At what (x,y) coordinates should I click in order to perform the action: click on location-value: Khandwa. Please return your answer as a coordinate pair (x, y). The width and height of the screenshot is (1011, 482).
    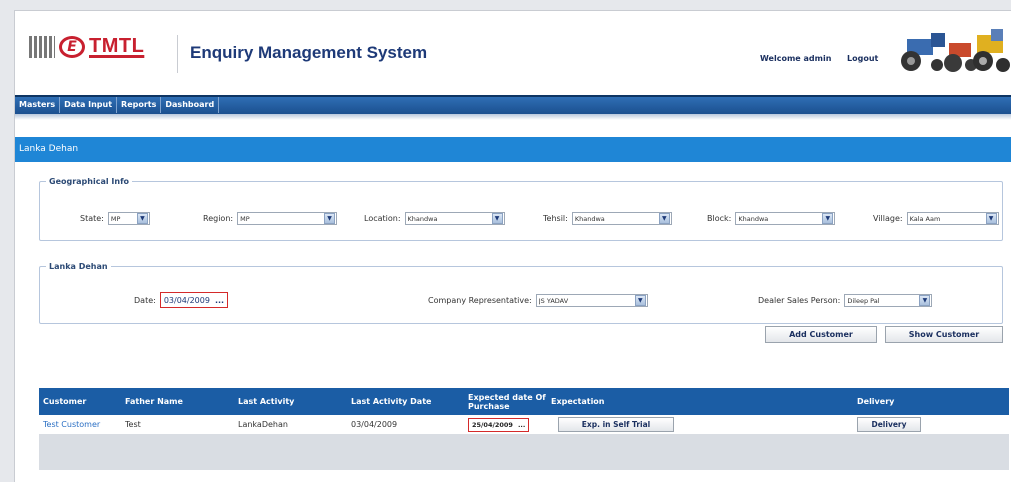
    Looking at the image, I should click on (422, 218).